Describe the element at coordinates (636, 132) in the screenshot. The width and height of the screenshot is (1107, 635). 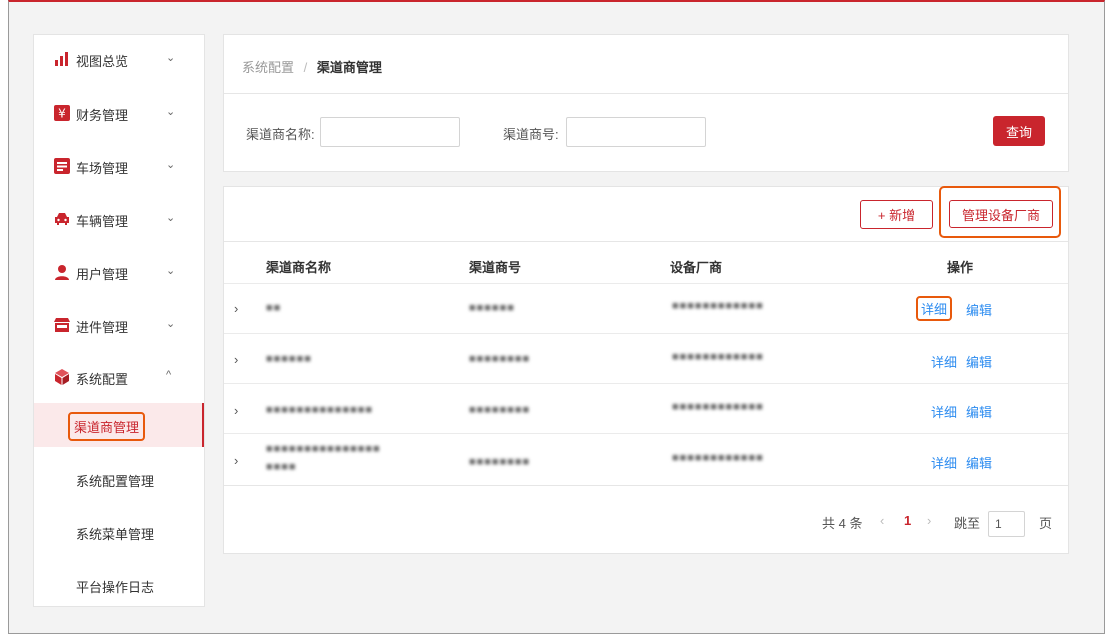
I see `channel-code-input` at that location.